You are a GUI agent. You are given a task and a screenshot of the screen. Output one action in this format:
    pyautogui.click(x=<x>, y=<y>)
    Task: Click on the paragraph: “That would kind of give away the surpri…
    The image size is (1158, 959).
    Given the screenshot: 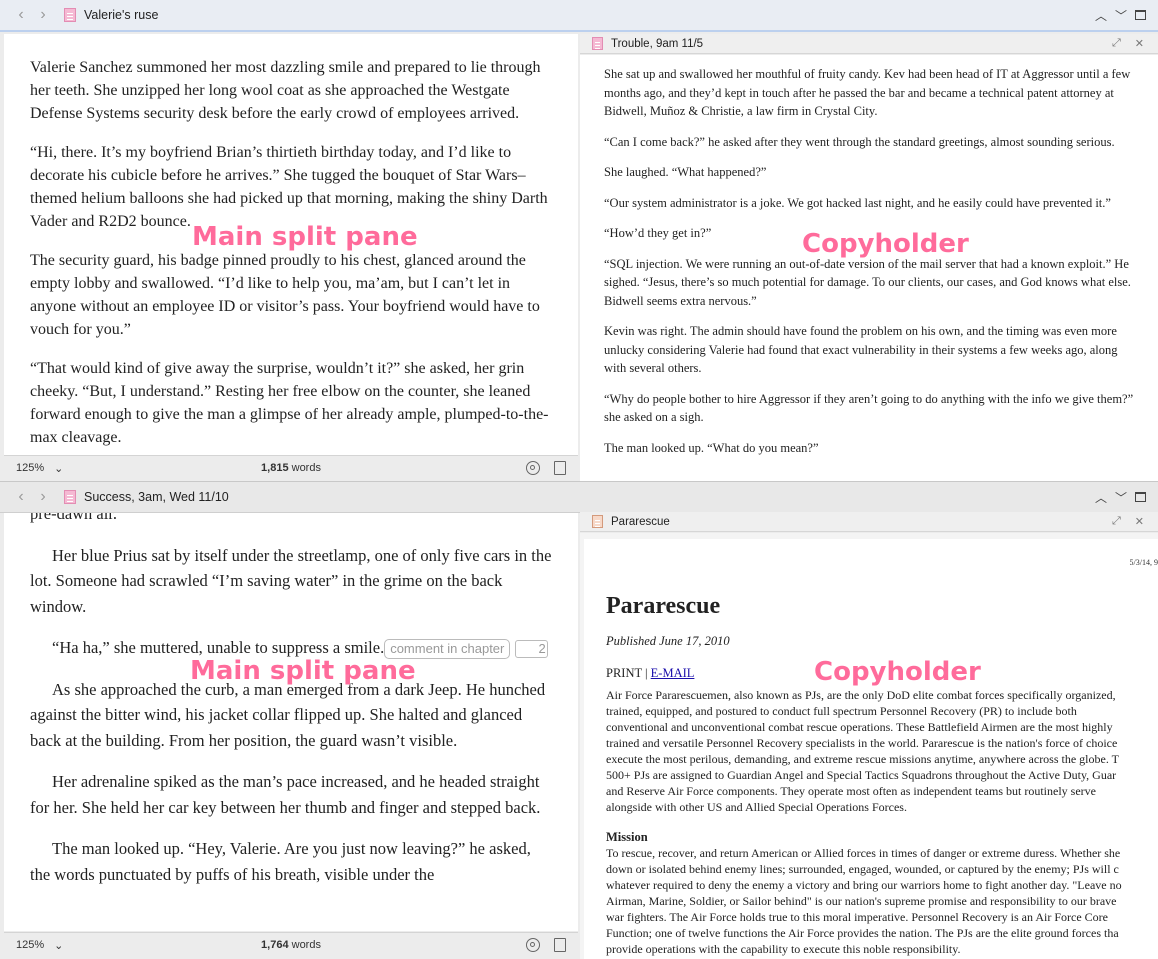 What is the action you would take?
    pyautogui.click(x=291, y=403)
    